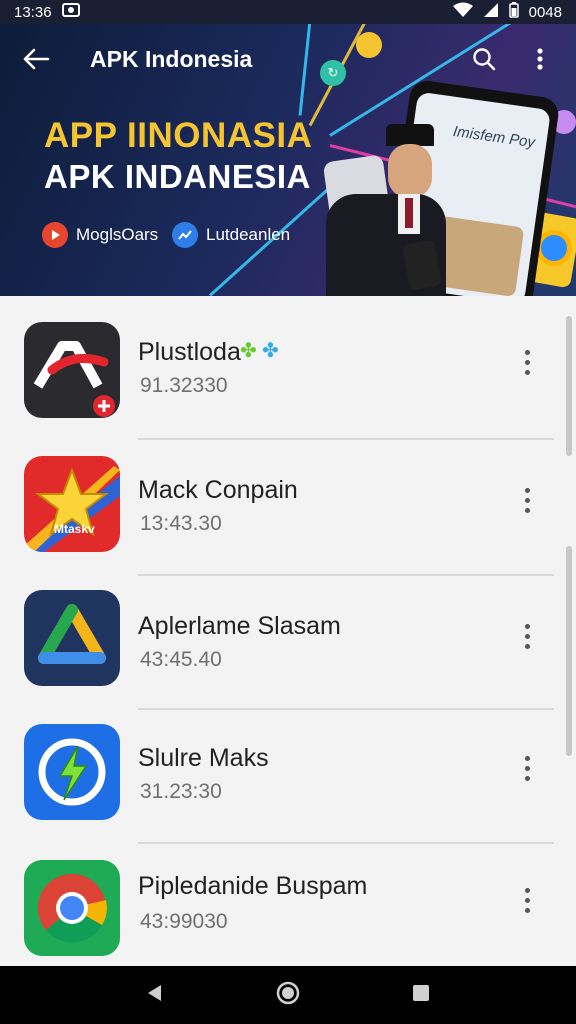 The width and height of the screenshot is (576, 1024). Describe the element at coordinates (278, 364) in the screenshot. I see `list-item: Plustloda ✤ ✤ 91.32330` at that location.